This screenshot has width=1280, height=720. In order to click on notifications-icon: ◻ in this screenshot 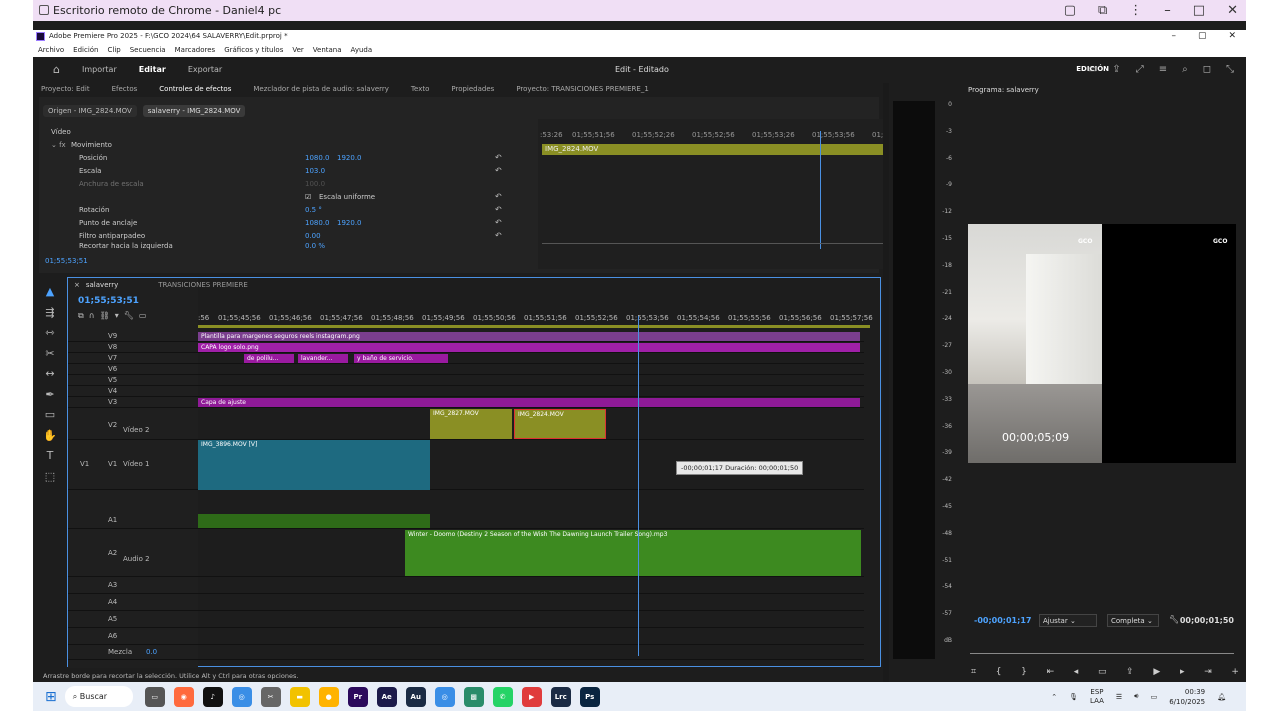, I will do `click(1207, 69)`.